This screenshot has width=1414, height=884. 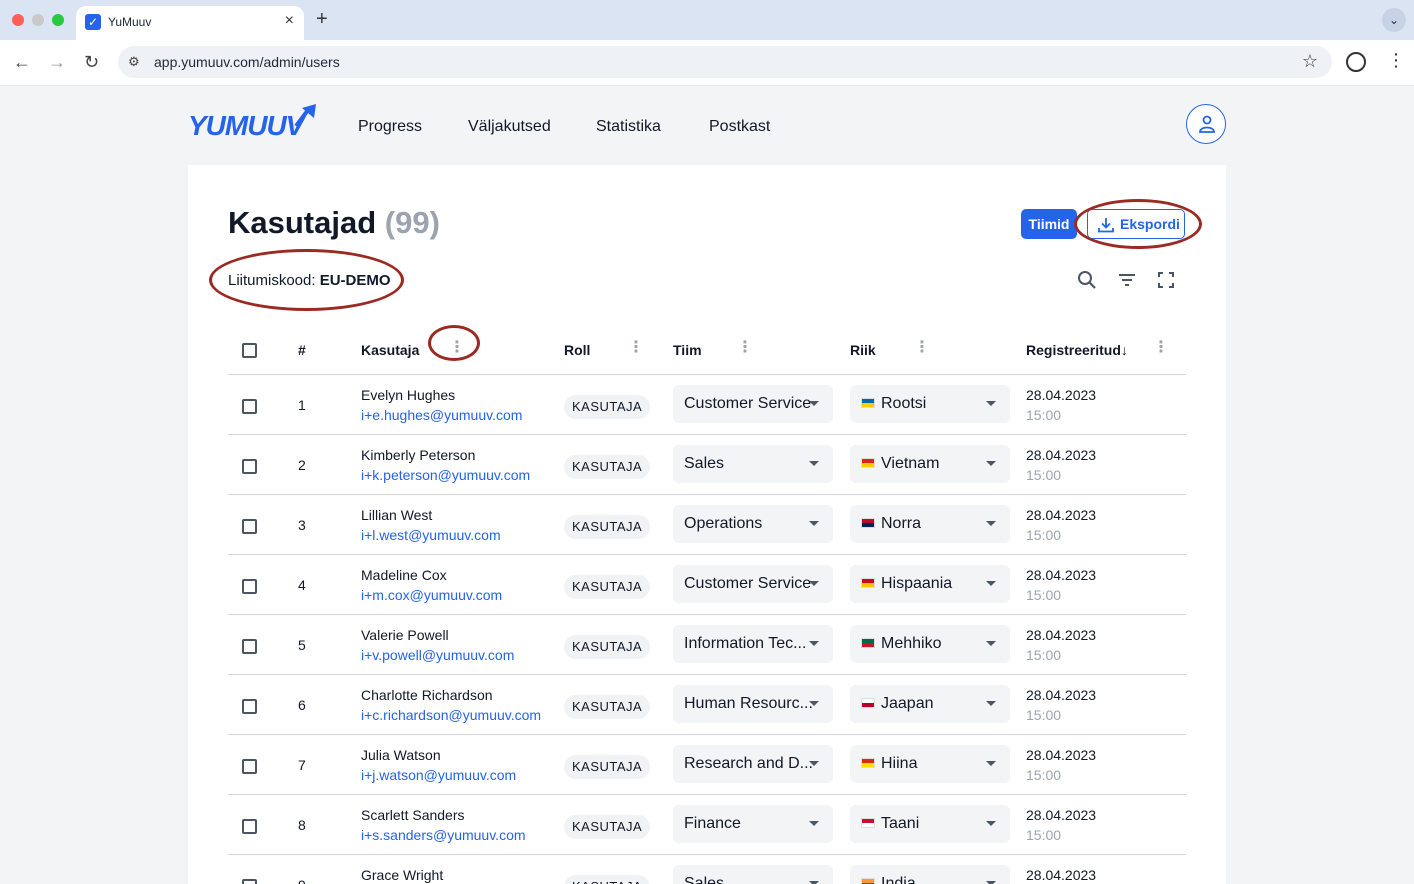 What do you see at coordinates (1161, 347) in the screenshot?
I see `column-menu-registered-icon: ⋮` at bounding box center [1161, 347].